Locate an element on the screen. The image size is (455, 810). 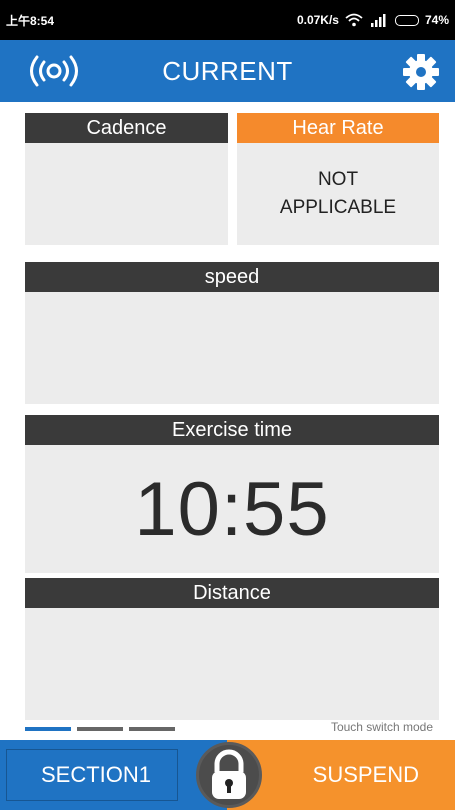
heart-rate-value: NOT APPLICABLE is located at coordinates (338, 193).